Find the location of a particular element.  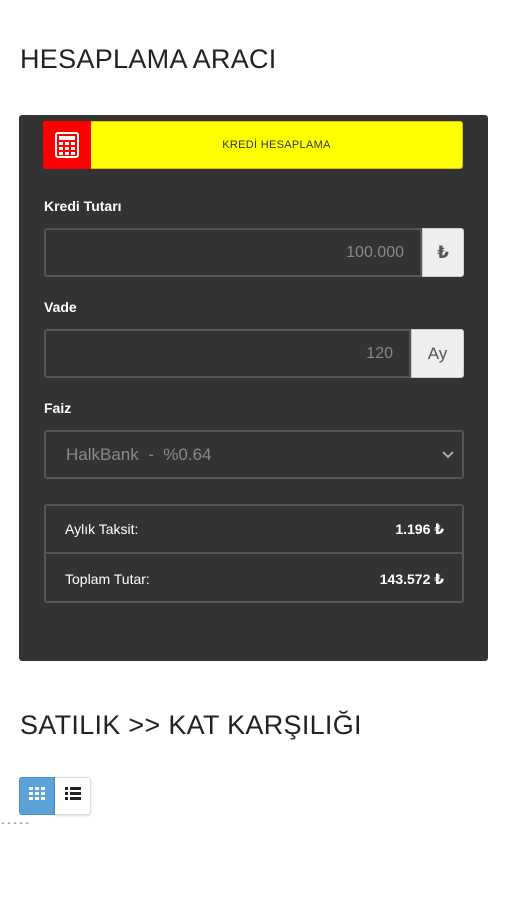

total-amount-value: 143.572 ₺ is located at coordinates (411, 578).